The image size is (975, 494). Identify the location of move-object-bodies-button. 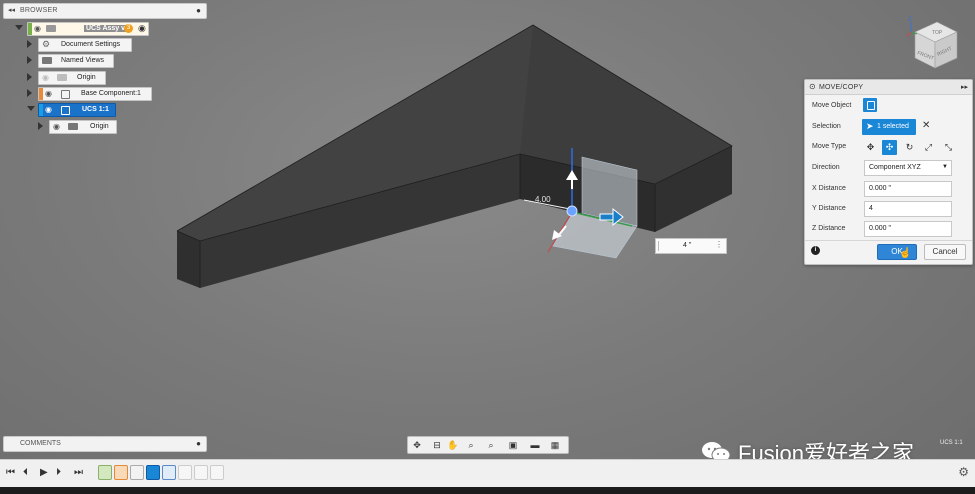
(870, 105).